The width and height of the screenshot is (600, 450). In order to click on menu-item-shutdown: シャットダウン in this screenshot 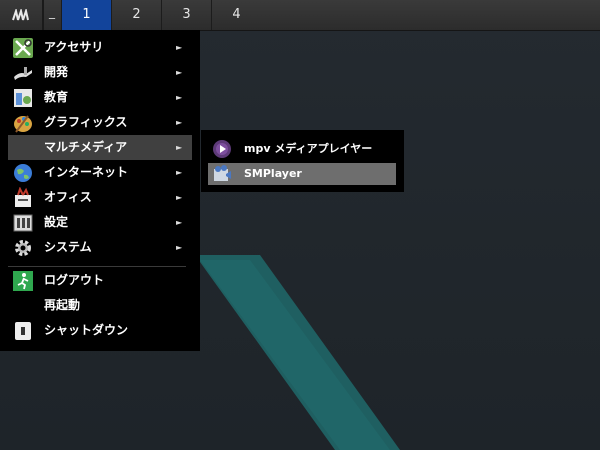, I will do `click(104, 330)`.